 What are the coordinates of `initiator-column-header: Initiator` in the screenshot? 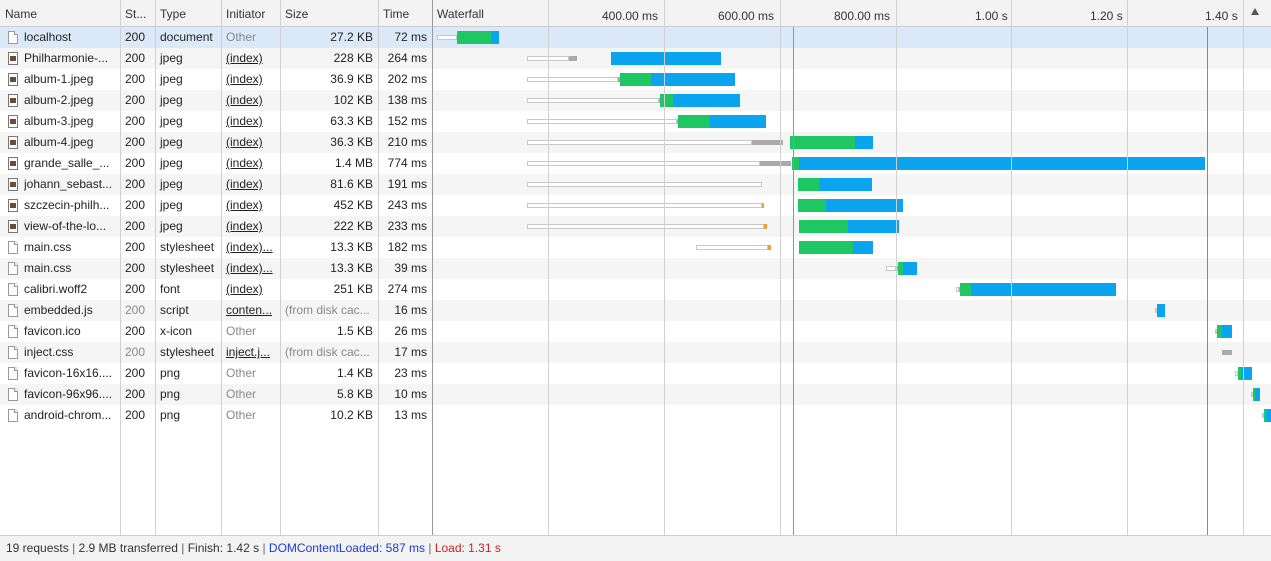 It's located at (250, 13).